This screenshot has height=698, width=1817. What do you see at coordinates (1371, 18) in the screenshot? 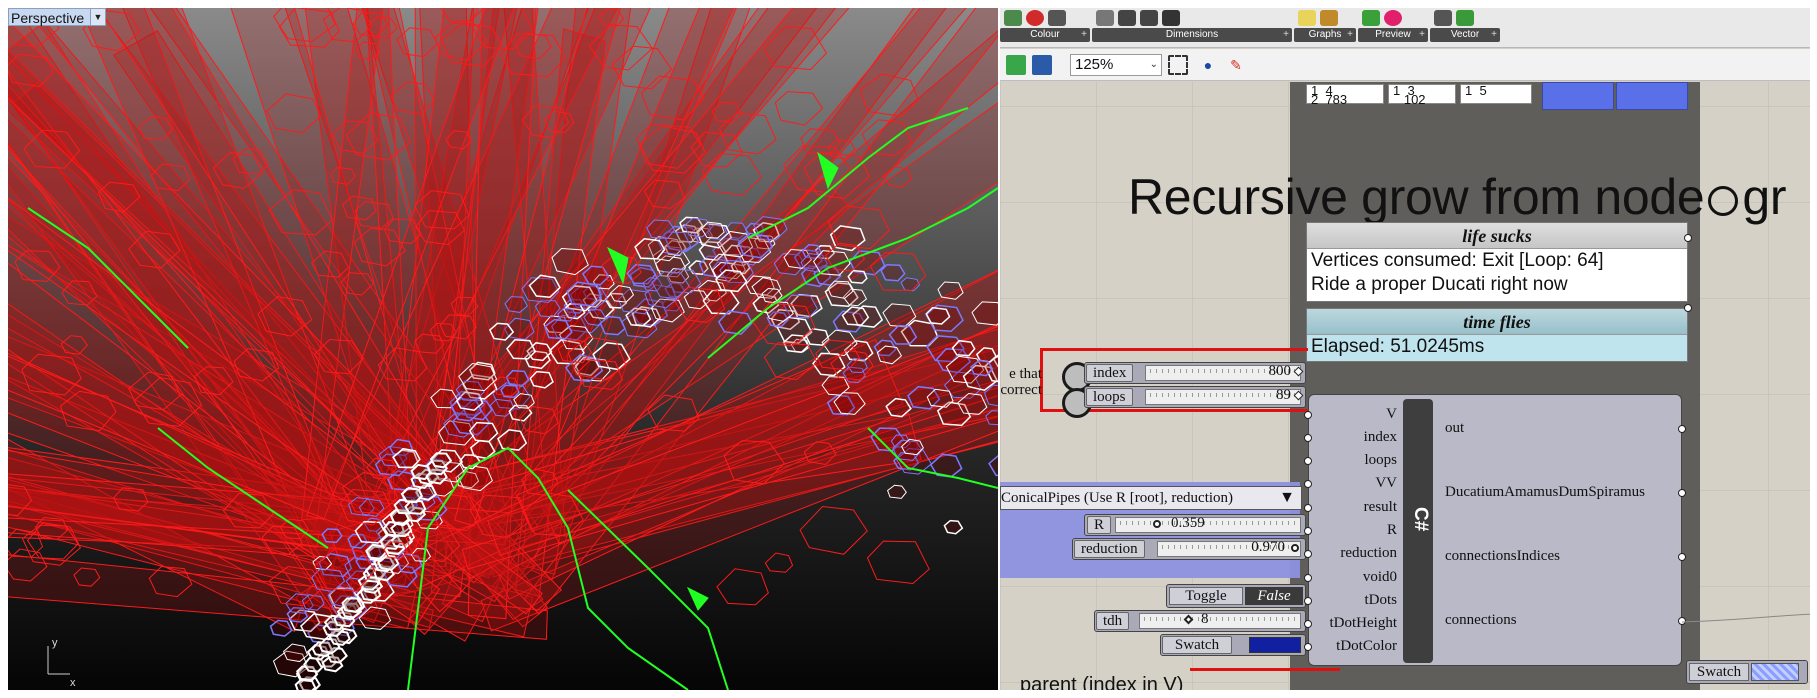
I see `custom-preview-icon` at bounding box center [1371, 18].